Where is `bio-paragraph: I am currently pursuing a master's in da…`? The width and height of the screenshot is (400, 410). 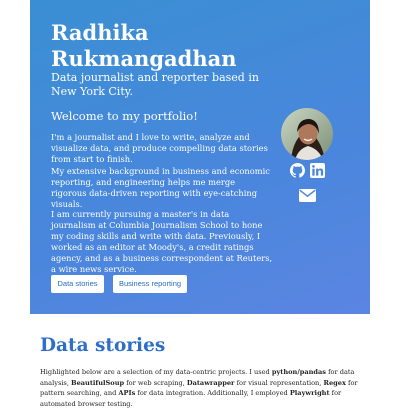 bio-paragraph: I am currently pursuing a master's in da… is located at coordinates (162, 241).